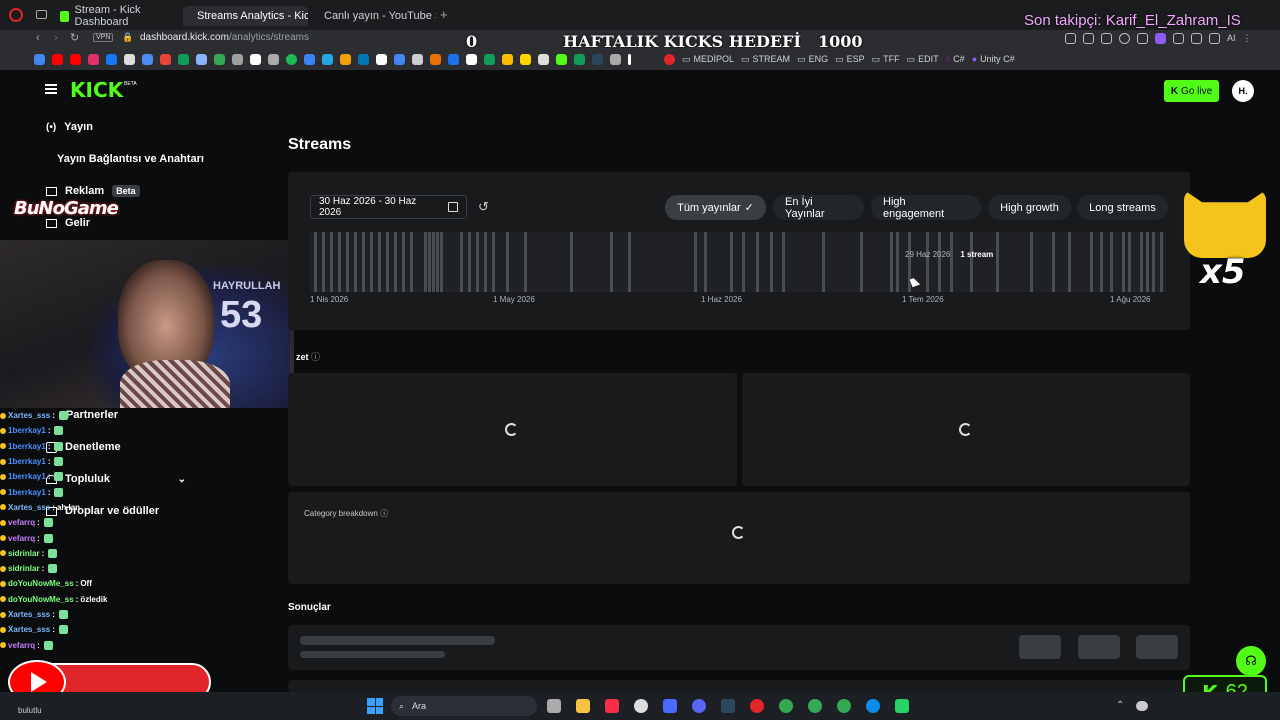  I want to click on maps-bookmark-icon, so click(219, 59).